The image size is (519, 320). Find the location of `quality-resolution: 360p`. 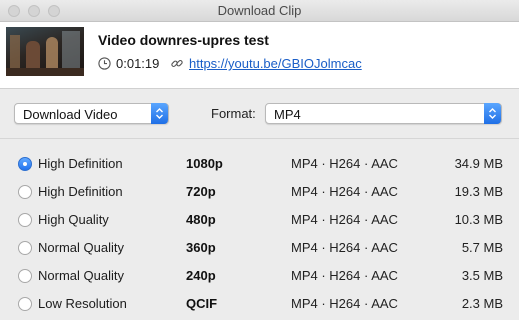

quality-resolution: 360p is located at coordinates (201, 247).